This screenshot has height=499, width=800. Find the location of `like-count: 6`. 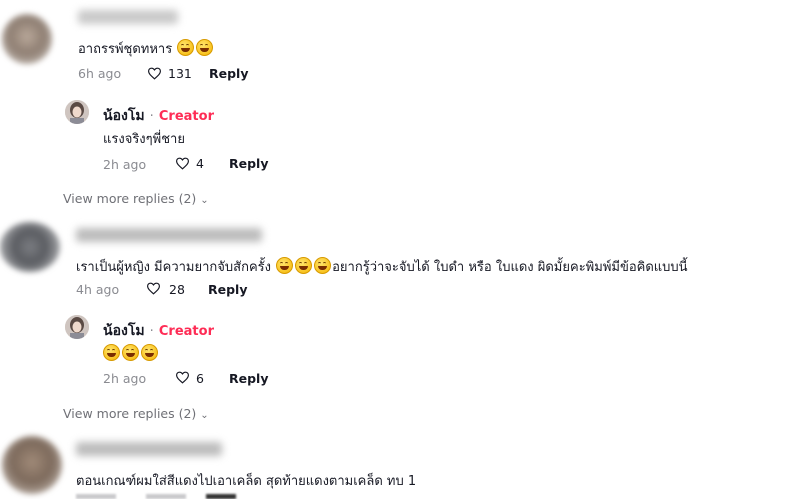

like-count: 6 is located at coordinates (200, 378).